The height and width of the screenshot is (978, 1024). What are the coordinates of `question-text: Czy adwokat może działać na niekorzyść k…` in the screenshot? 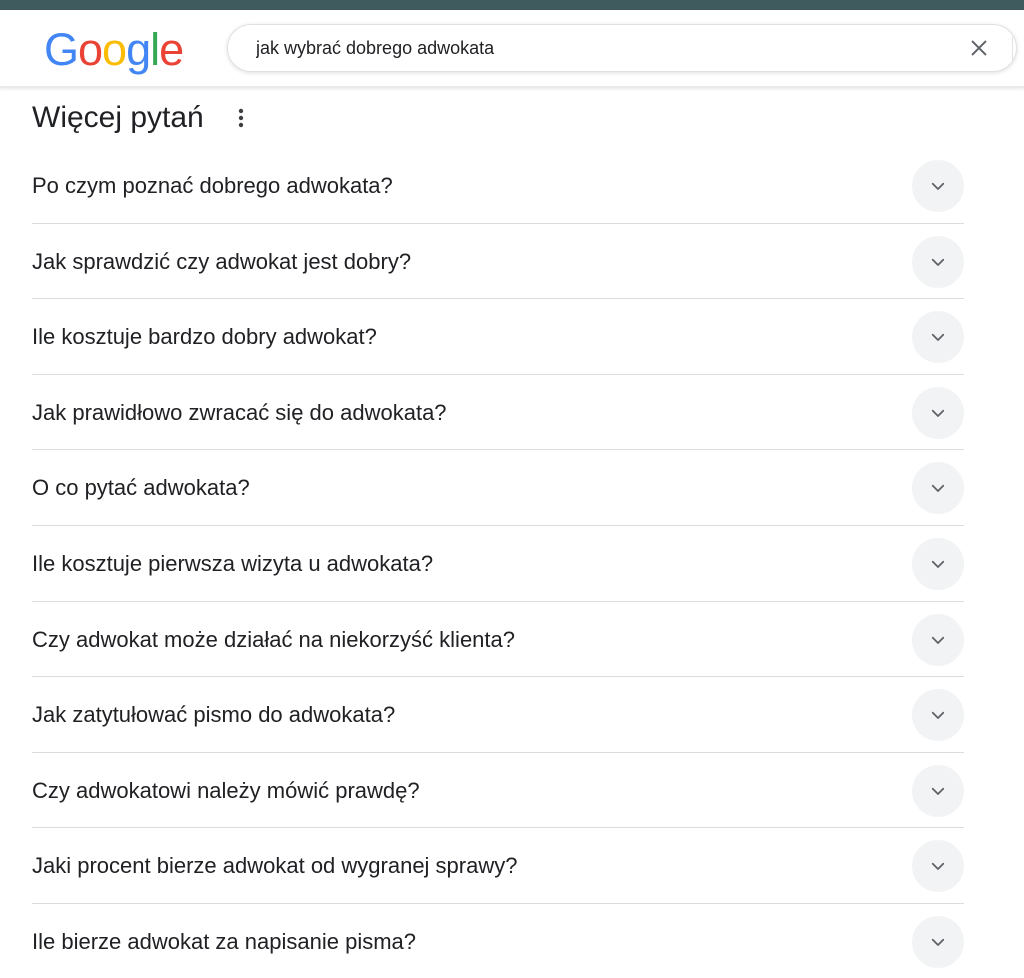 It's located at (274, 639).